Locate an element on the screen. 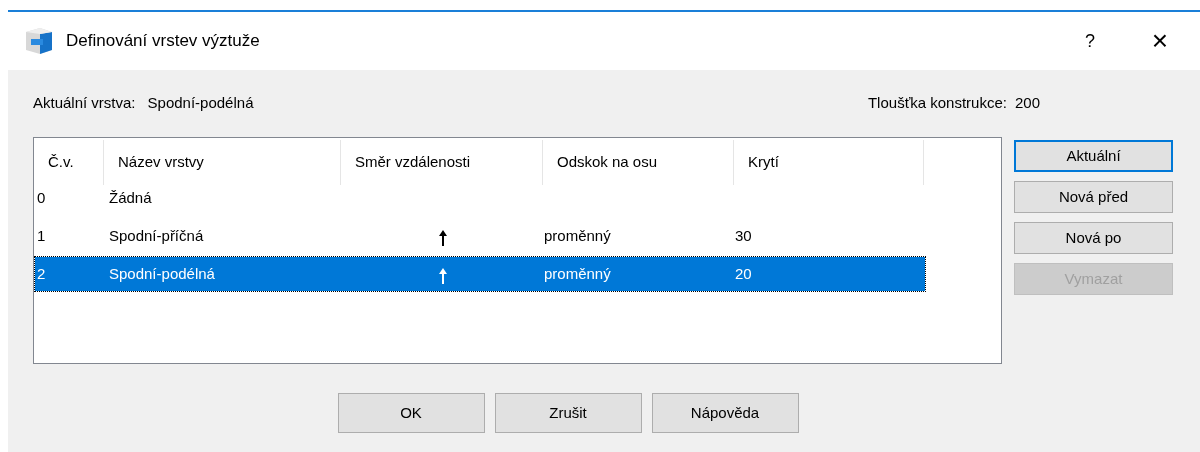  help-button: ? is located at coordinates (1090, 41).